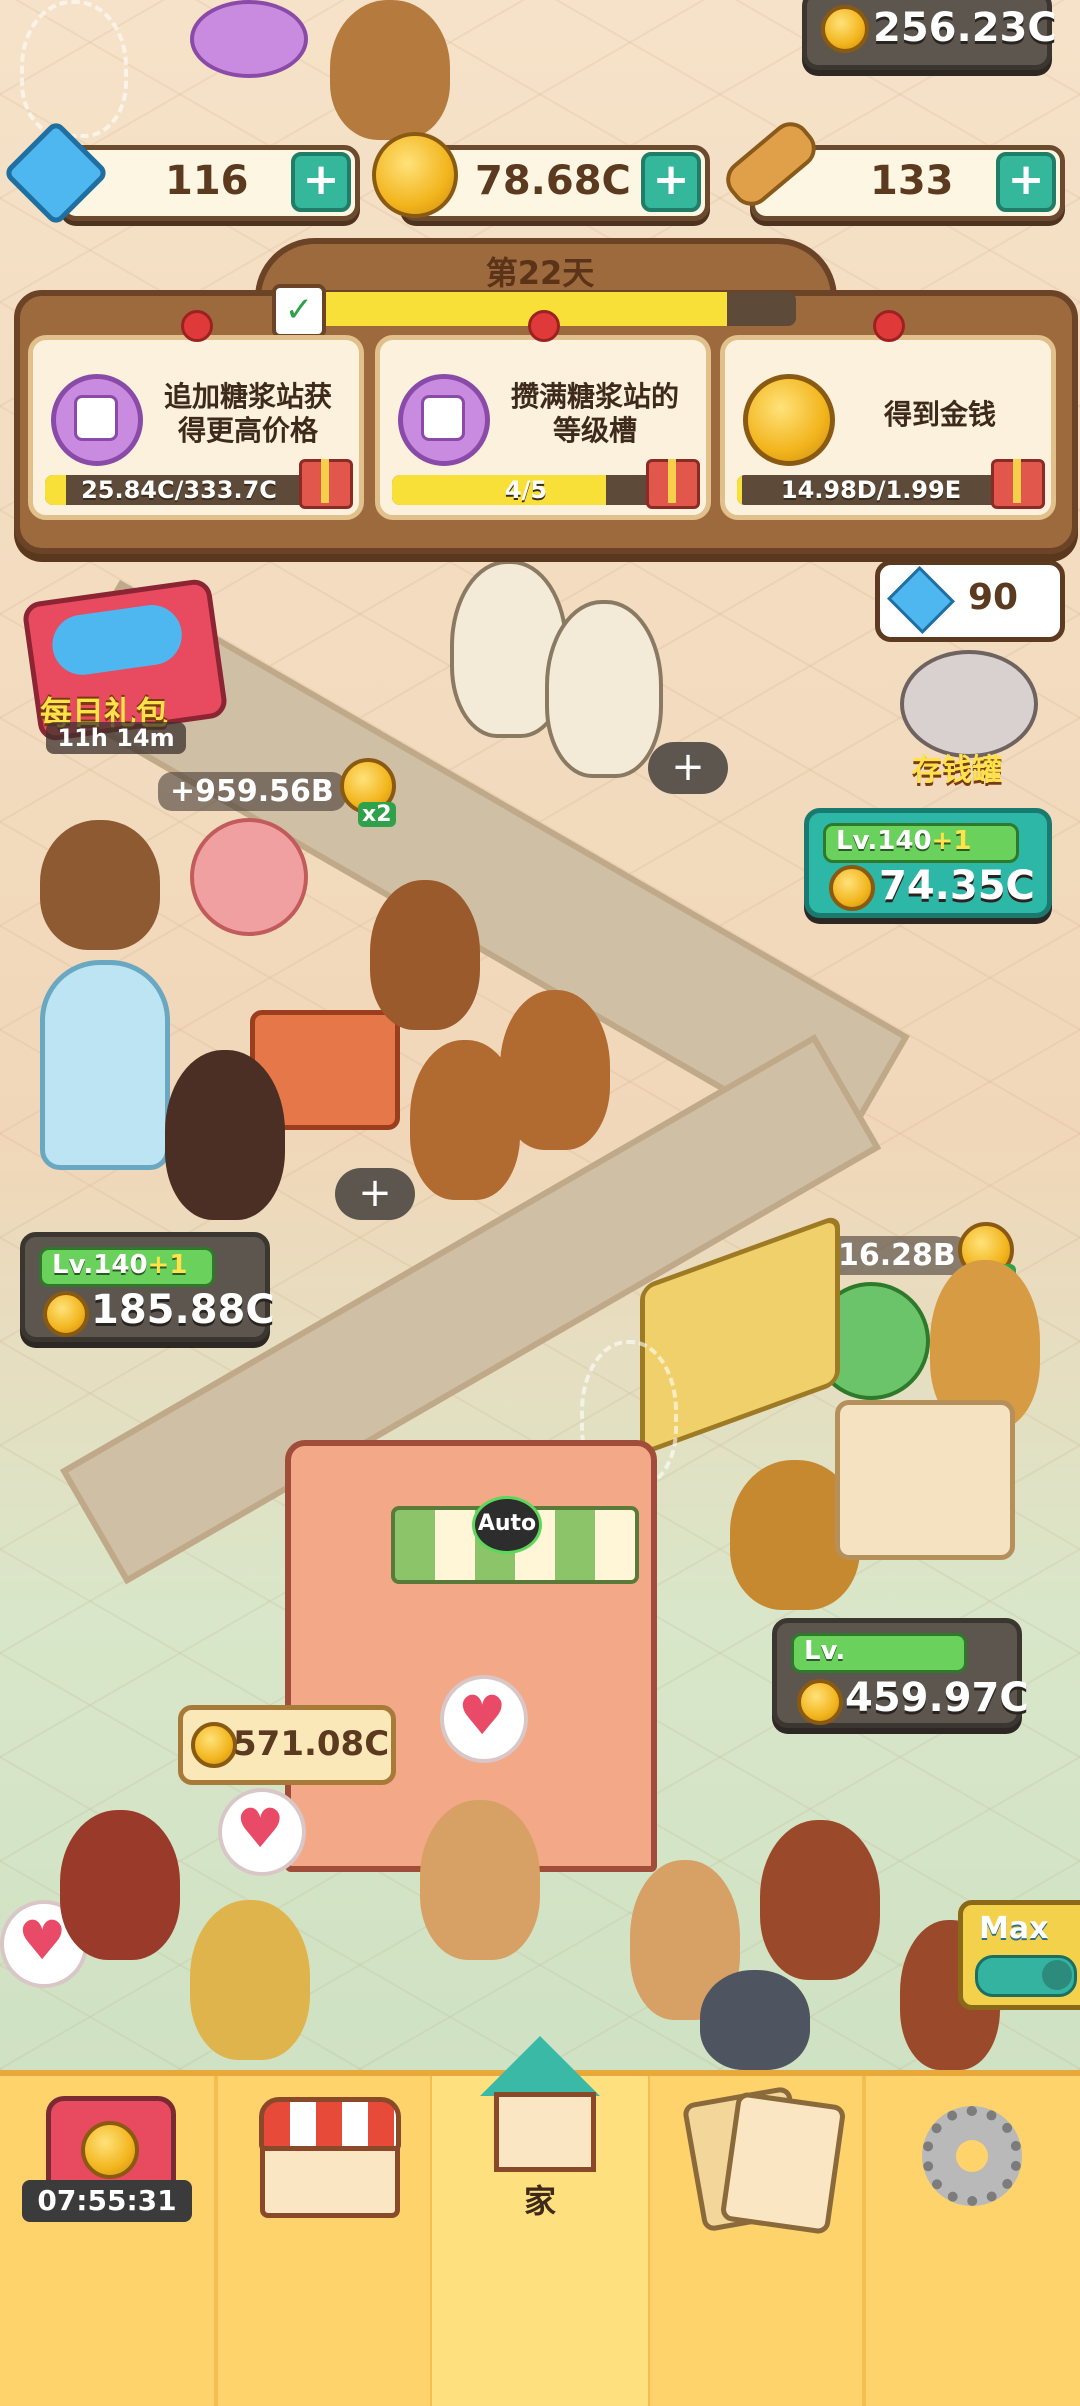 The image size is (1080, 2406). I want to click on add-gems-button: +, so click(321, 182).